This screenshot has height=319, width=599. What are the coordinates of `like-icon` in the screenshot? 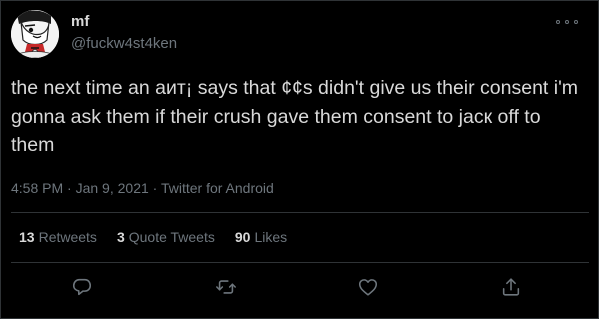 It's located at (368, 287).